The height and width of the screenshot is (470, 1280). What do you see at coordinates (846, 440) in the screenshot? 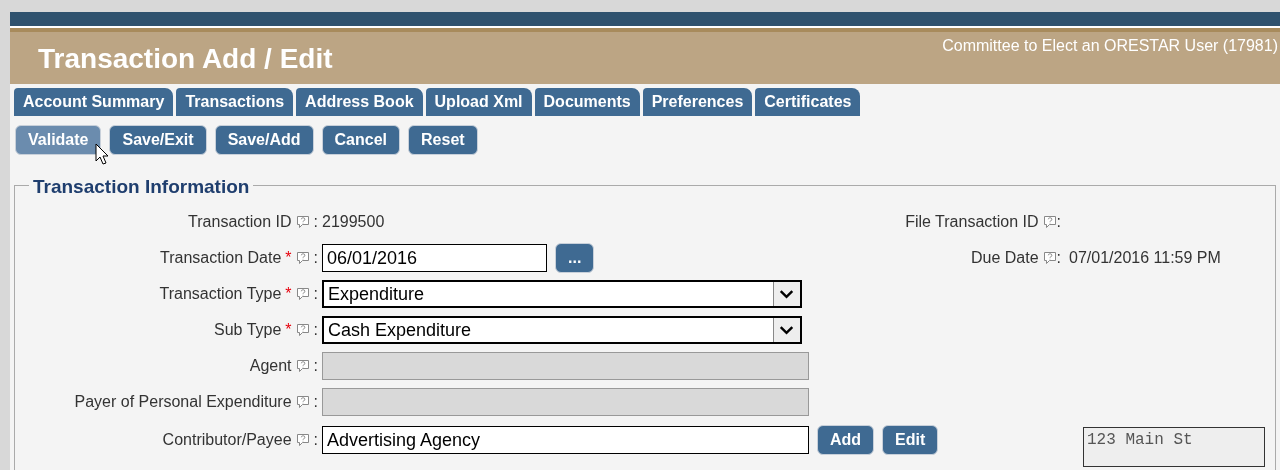
I see `add-button: Add` at bounding box center [846, 440].